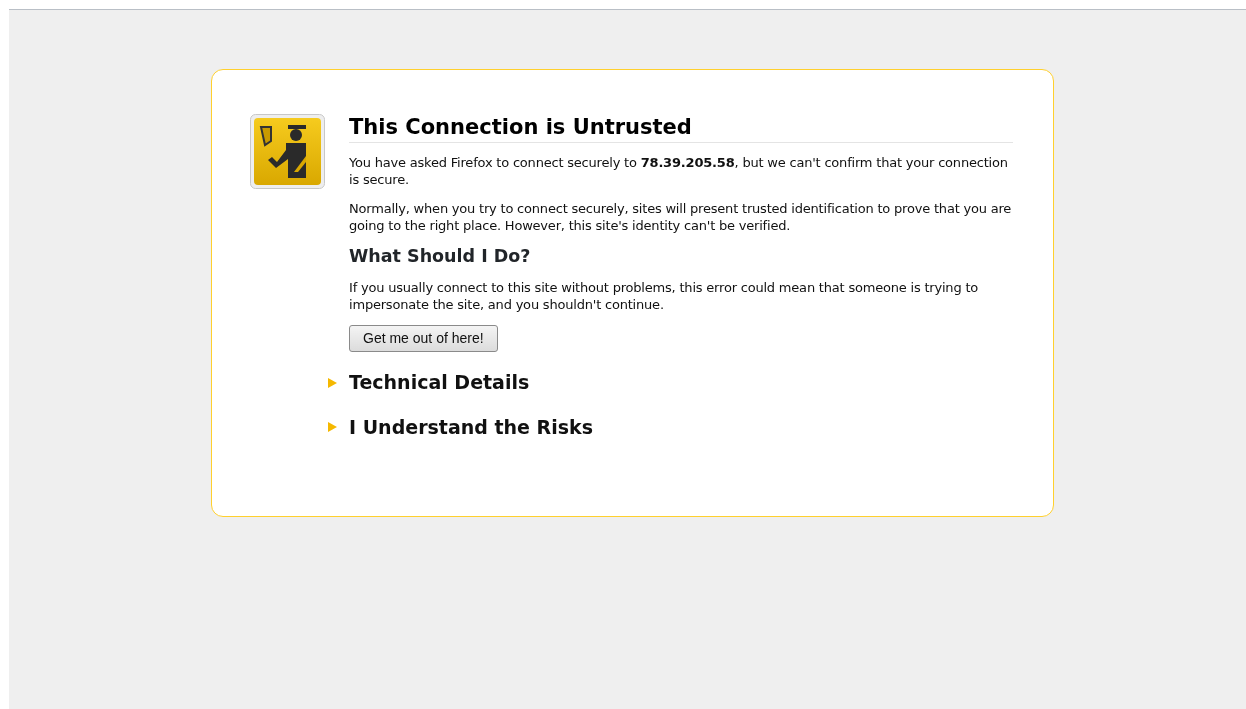 The width and height of the screenshot is (1246, 709). I want to click on section-heading: What Should I Do?, so click(440, 257).